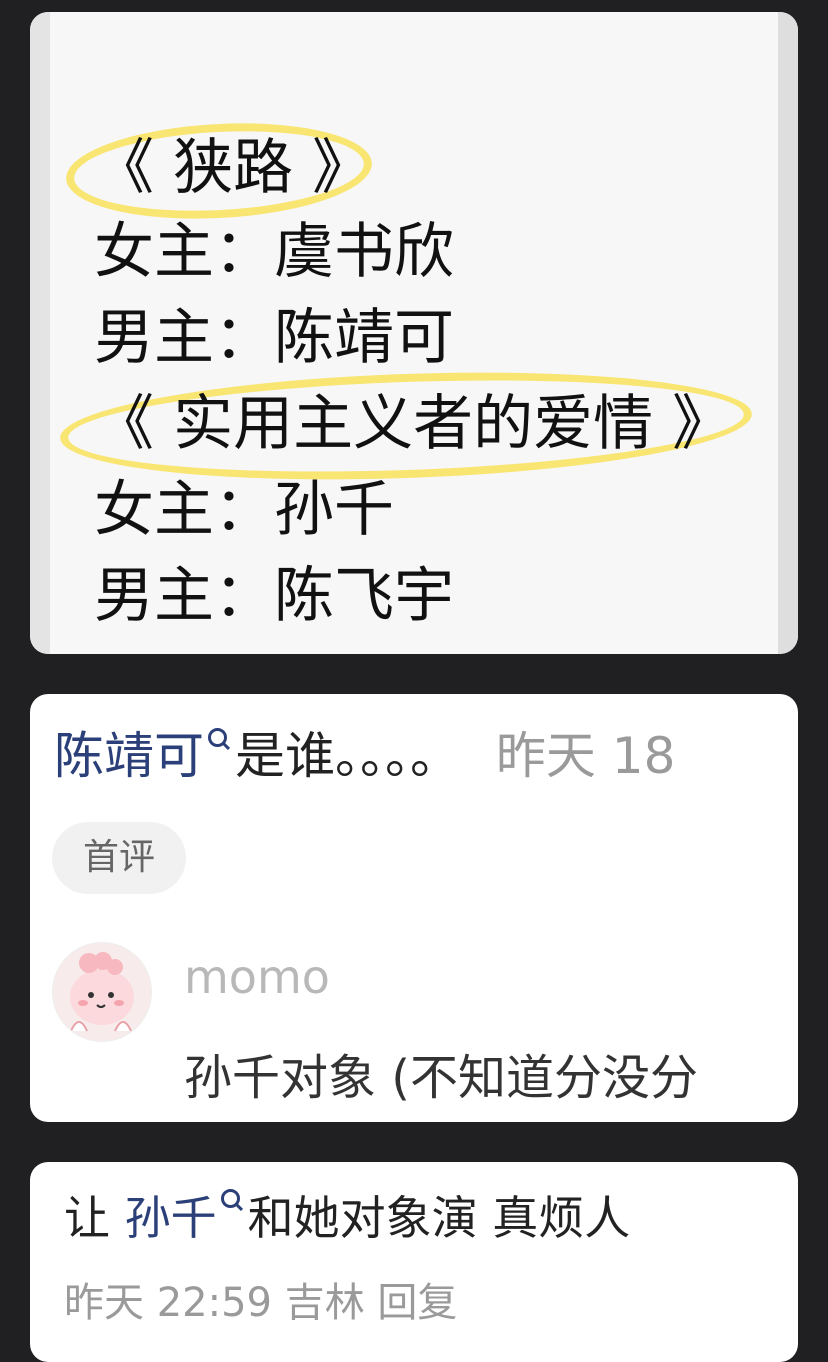  I want to click on comment-card-2: 让 孙千 和她对象演 真烦人 昨天 22:59 吉林 回复, so click(414, 1262).